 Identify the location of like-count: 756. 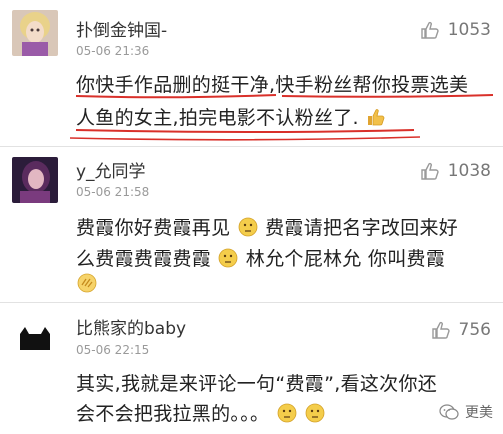
(474, 330).